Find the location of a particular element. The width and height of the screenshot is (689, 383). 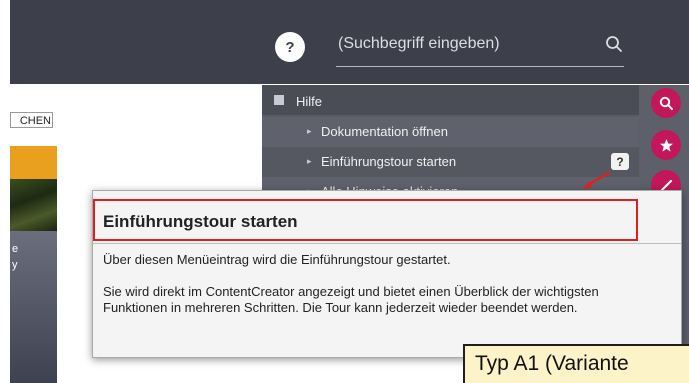

help-badge-icon: ? is located at coordinates (620, 161).